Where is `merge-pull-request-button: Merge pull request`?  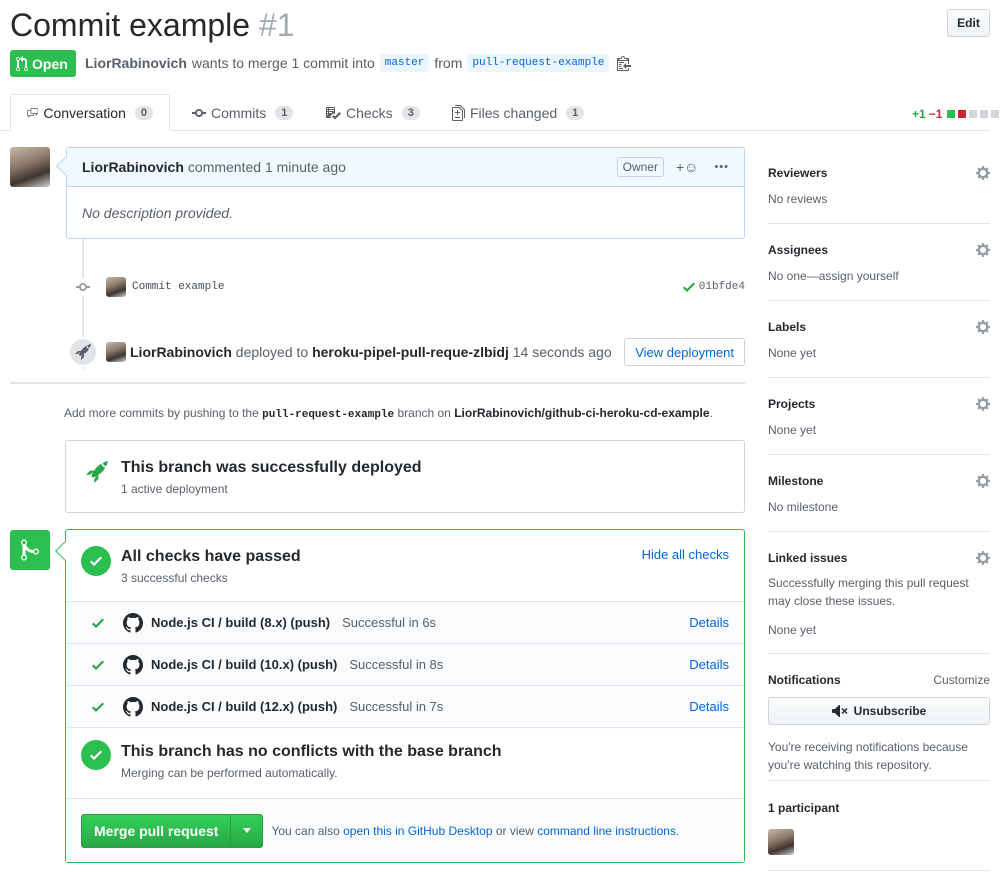
merge-pull-request-button: Merge pull request is located at coordinates (156, 831).